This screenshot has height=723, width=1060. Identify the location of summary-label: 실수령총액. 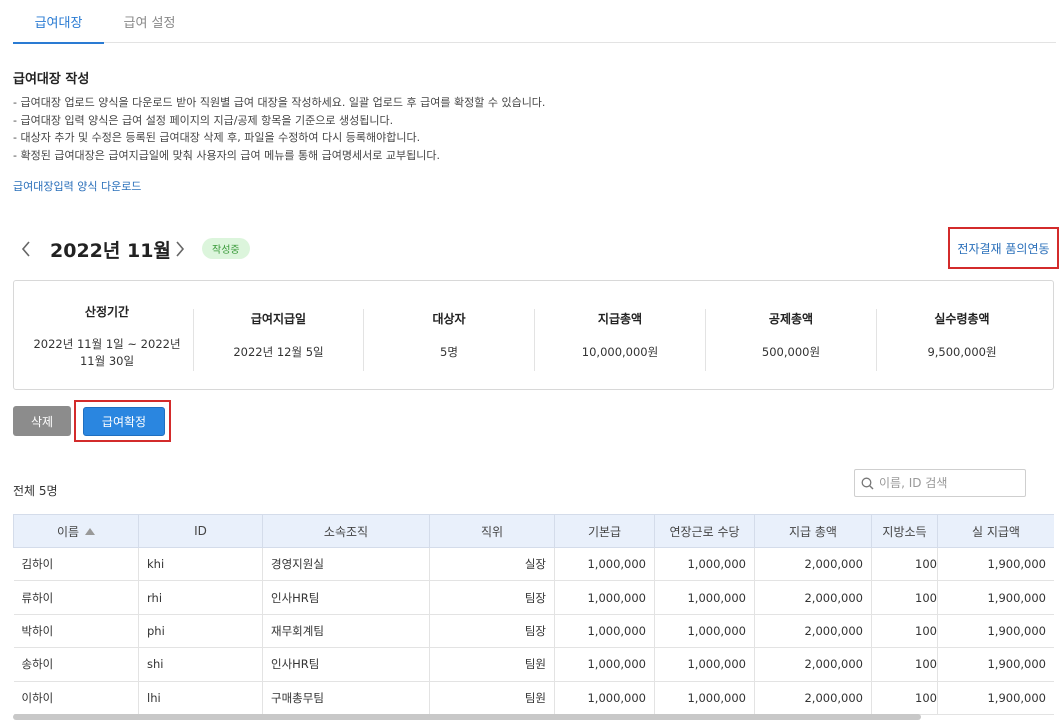
(962, 319).